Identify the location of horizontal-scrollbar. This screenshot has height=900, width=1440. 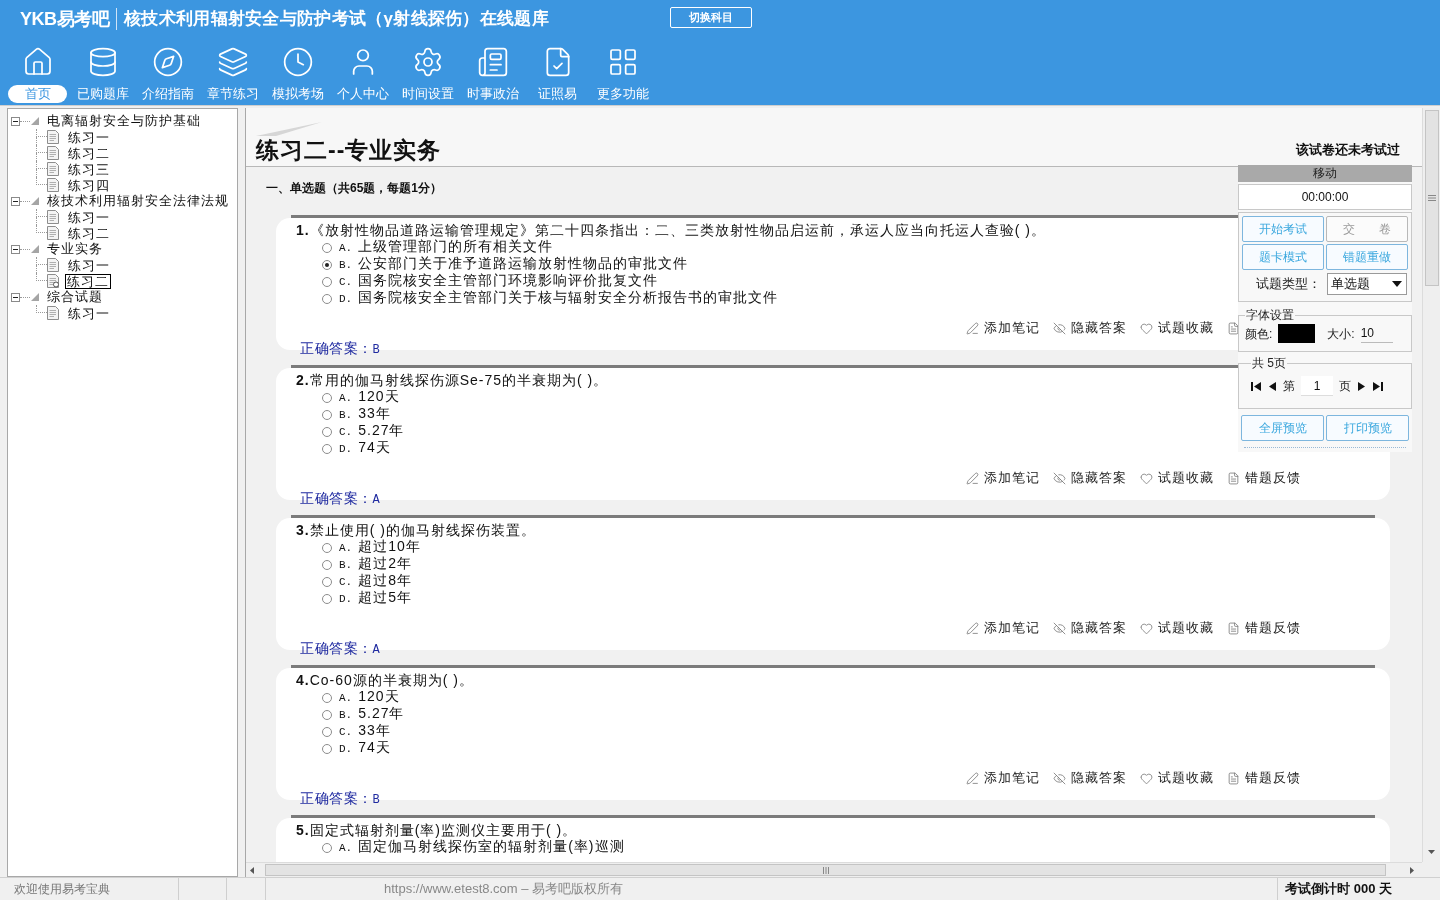
(834, 869).